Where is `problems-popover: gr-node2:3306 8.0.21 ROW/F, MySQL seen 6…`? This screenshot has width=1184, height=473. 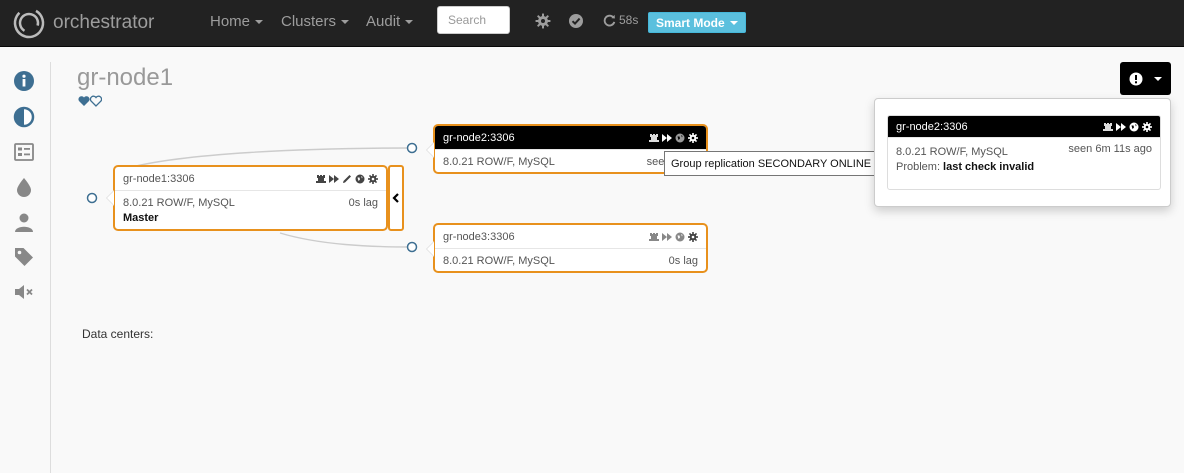
problems-popover: gr-node2:3306 8.0.21 ROW/F, MySQL seen 6… is located at coordinates (1022, 152).